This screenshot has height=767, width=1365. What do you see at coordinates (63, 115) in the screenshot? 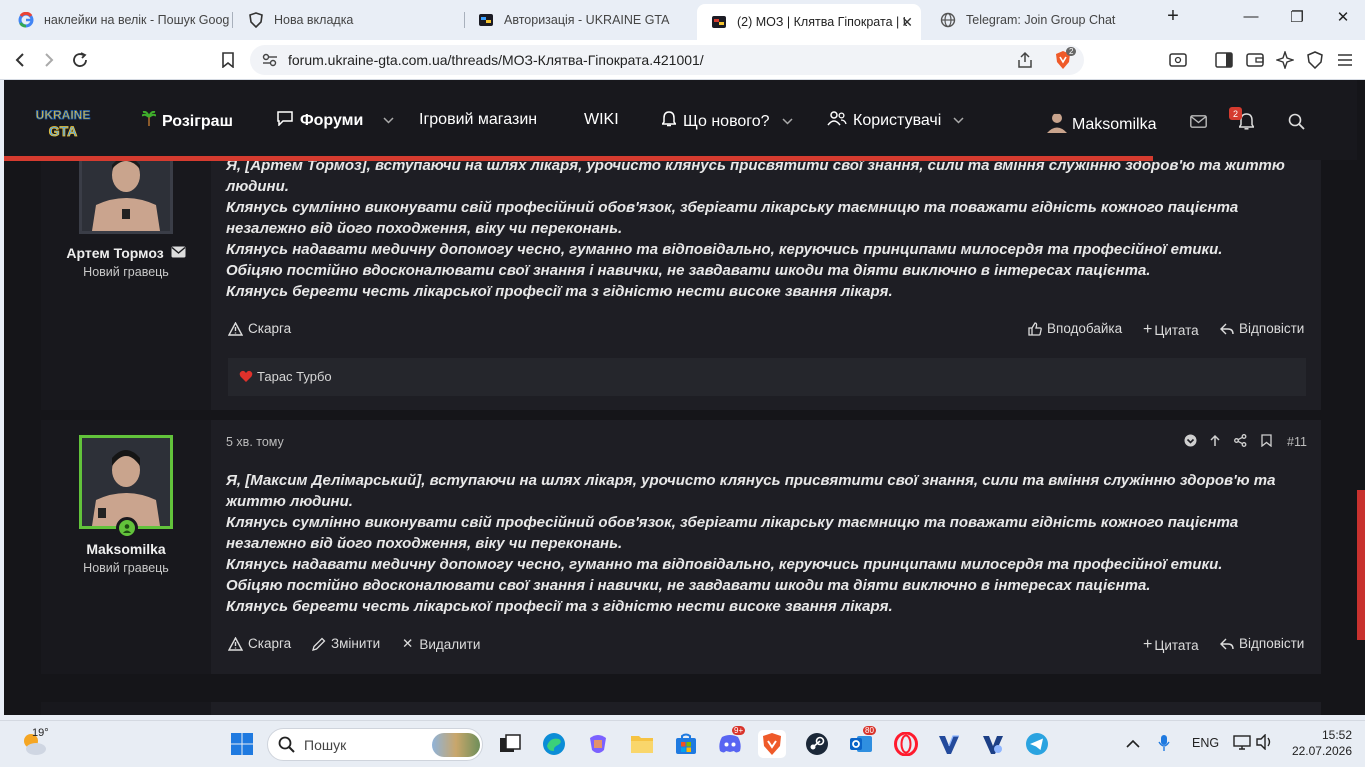
I see `logo-top-text: UKRAINE` at bounding box center [63, 115].